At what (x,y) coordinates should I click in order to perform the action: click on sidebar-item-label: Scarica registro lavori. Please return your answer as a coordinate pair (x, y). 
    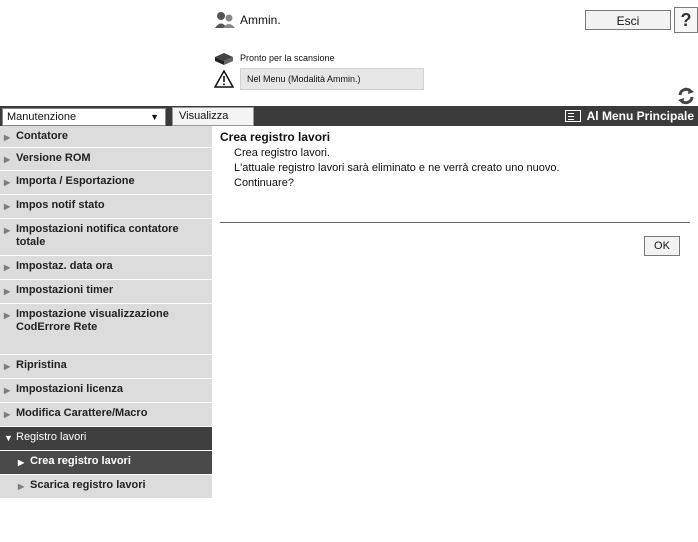
    Looking at the image, I should click on (88, 485).